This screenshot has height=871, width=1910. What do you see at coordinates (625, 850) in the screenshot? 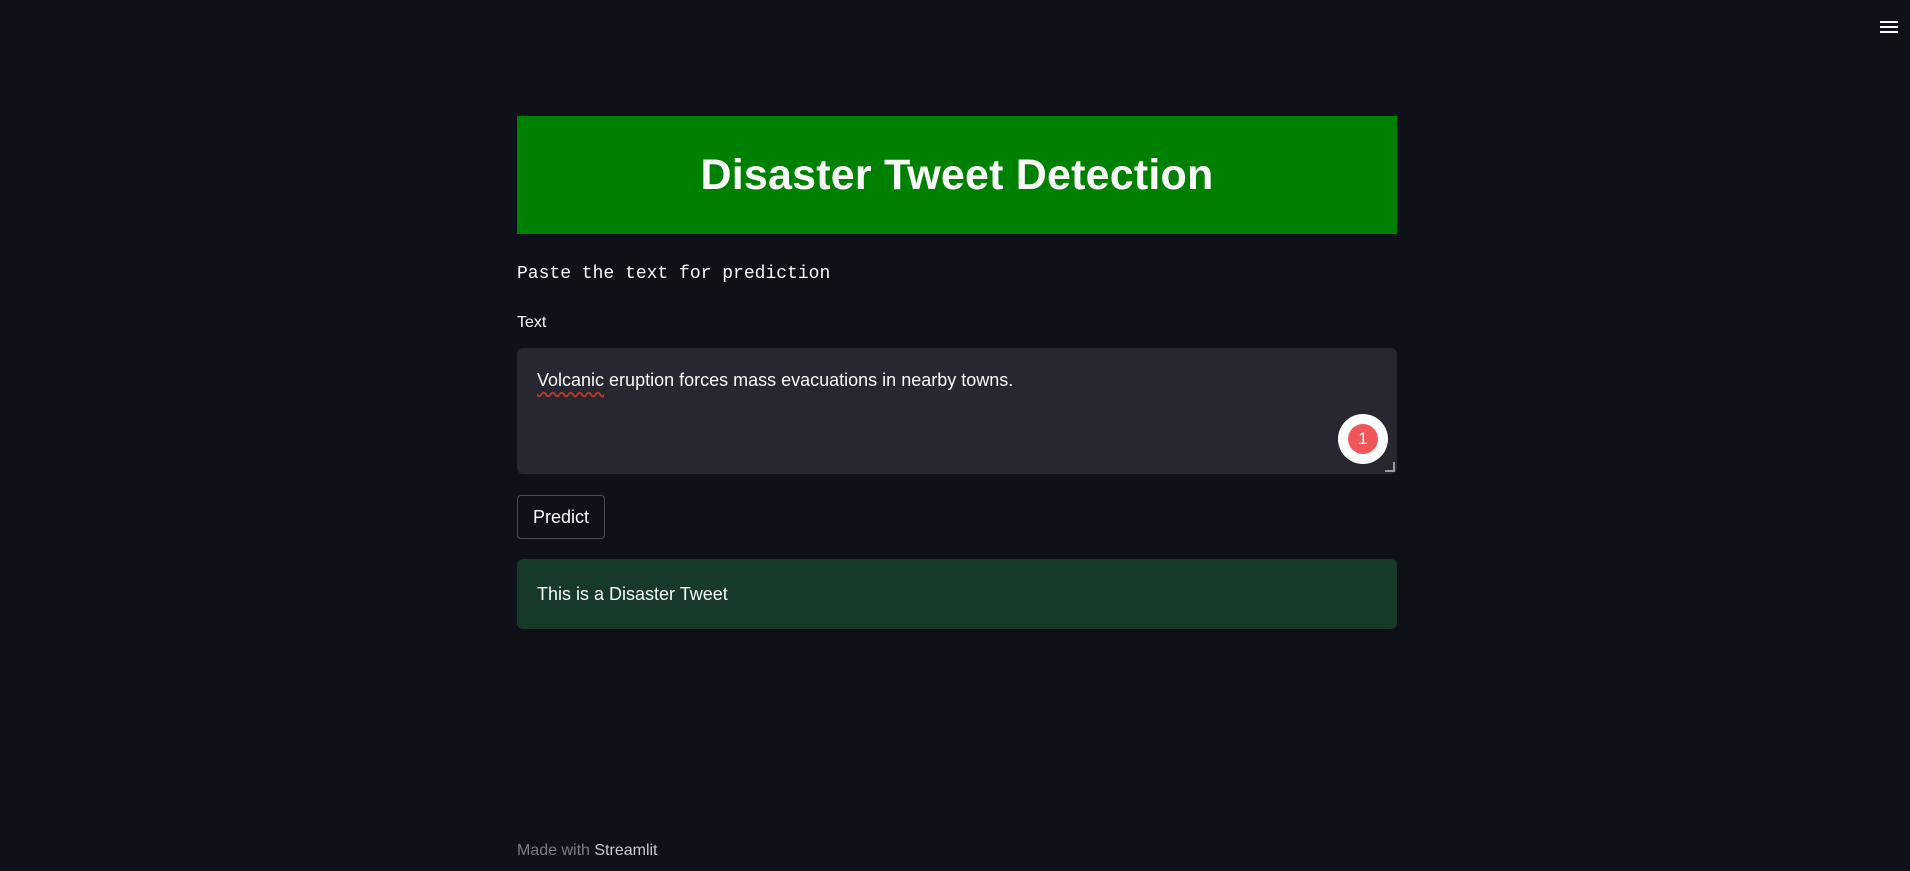
I see `footer-streamlit-link: Streamlit` at bounding box center [625, 850].